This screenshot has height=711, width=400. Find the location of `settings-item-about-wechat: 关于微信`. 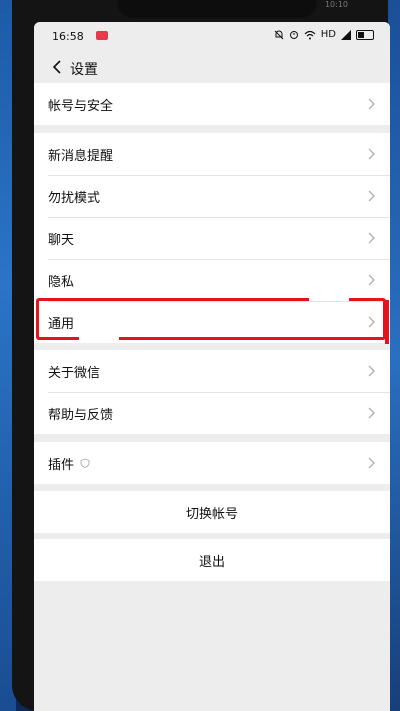

settings-item-about-wechat: 关于微信 is located at coordinates (212, 371).